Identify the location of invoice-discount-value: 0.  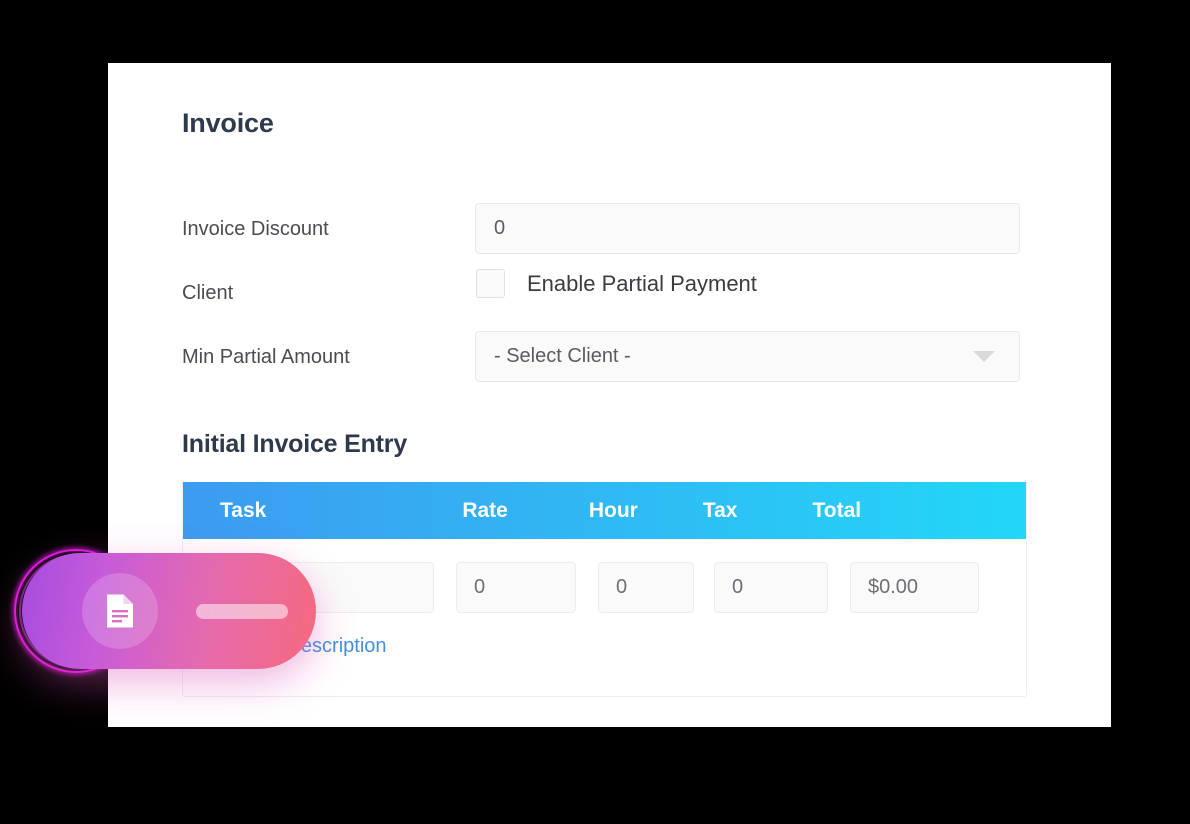
(500, 228).